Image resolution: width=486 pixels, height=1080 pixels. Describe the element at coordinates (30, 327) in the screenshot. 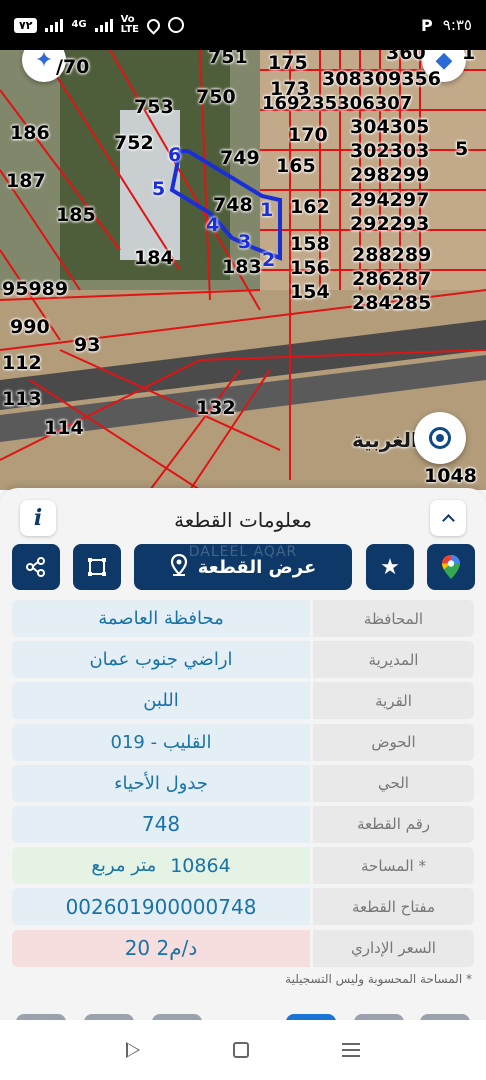

I see `plot-number-label: 990` at that location.